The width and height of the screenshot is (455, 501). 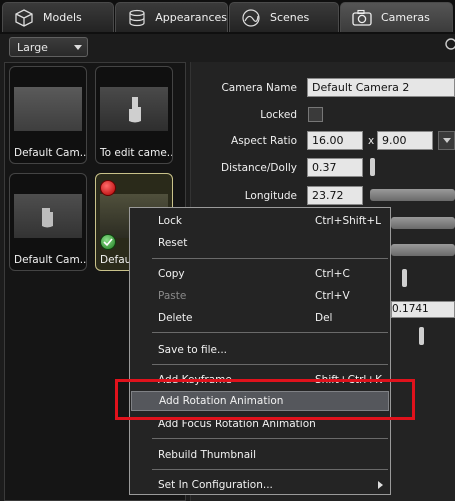 I want to click on aspect-preset-dropdown, so click(x=446, y=140).